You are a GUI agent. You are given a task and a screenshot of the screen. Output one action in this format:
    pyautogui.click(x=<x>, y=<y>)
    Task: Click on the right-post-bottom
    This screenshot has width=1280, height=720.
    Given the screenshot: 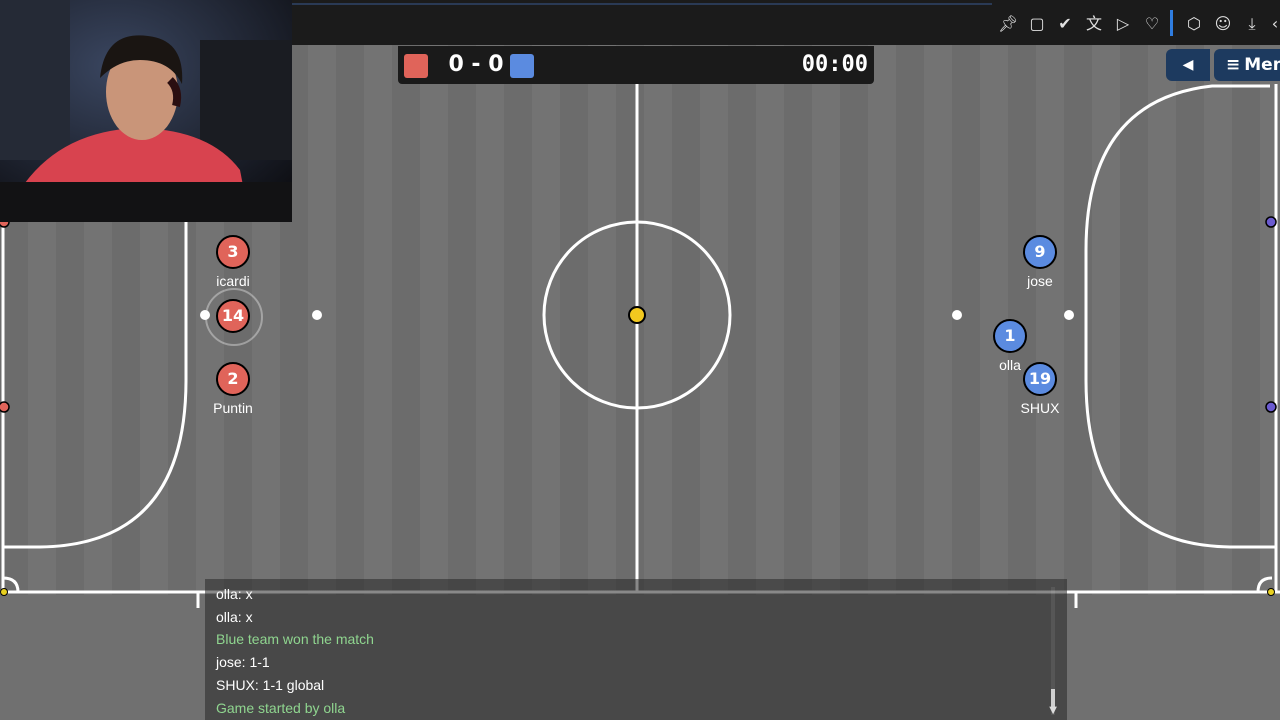 What is the action you would take?
    pyautogui.click(x=1271, y=407)
    